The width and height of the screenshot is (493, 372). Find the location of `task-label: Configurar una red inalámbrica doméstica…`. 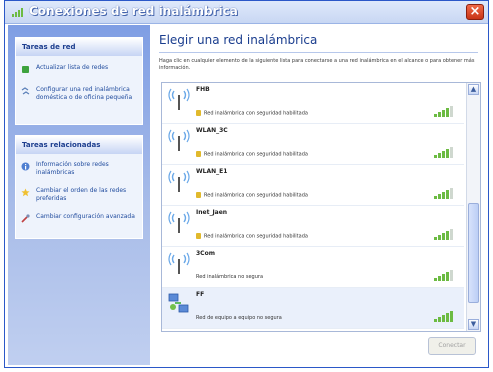

task-label: Configurar una red inalámbrica doméstica… is located at coordinates (84, 93).